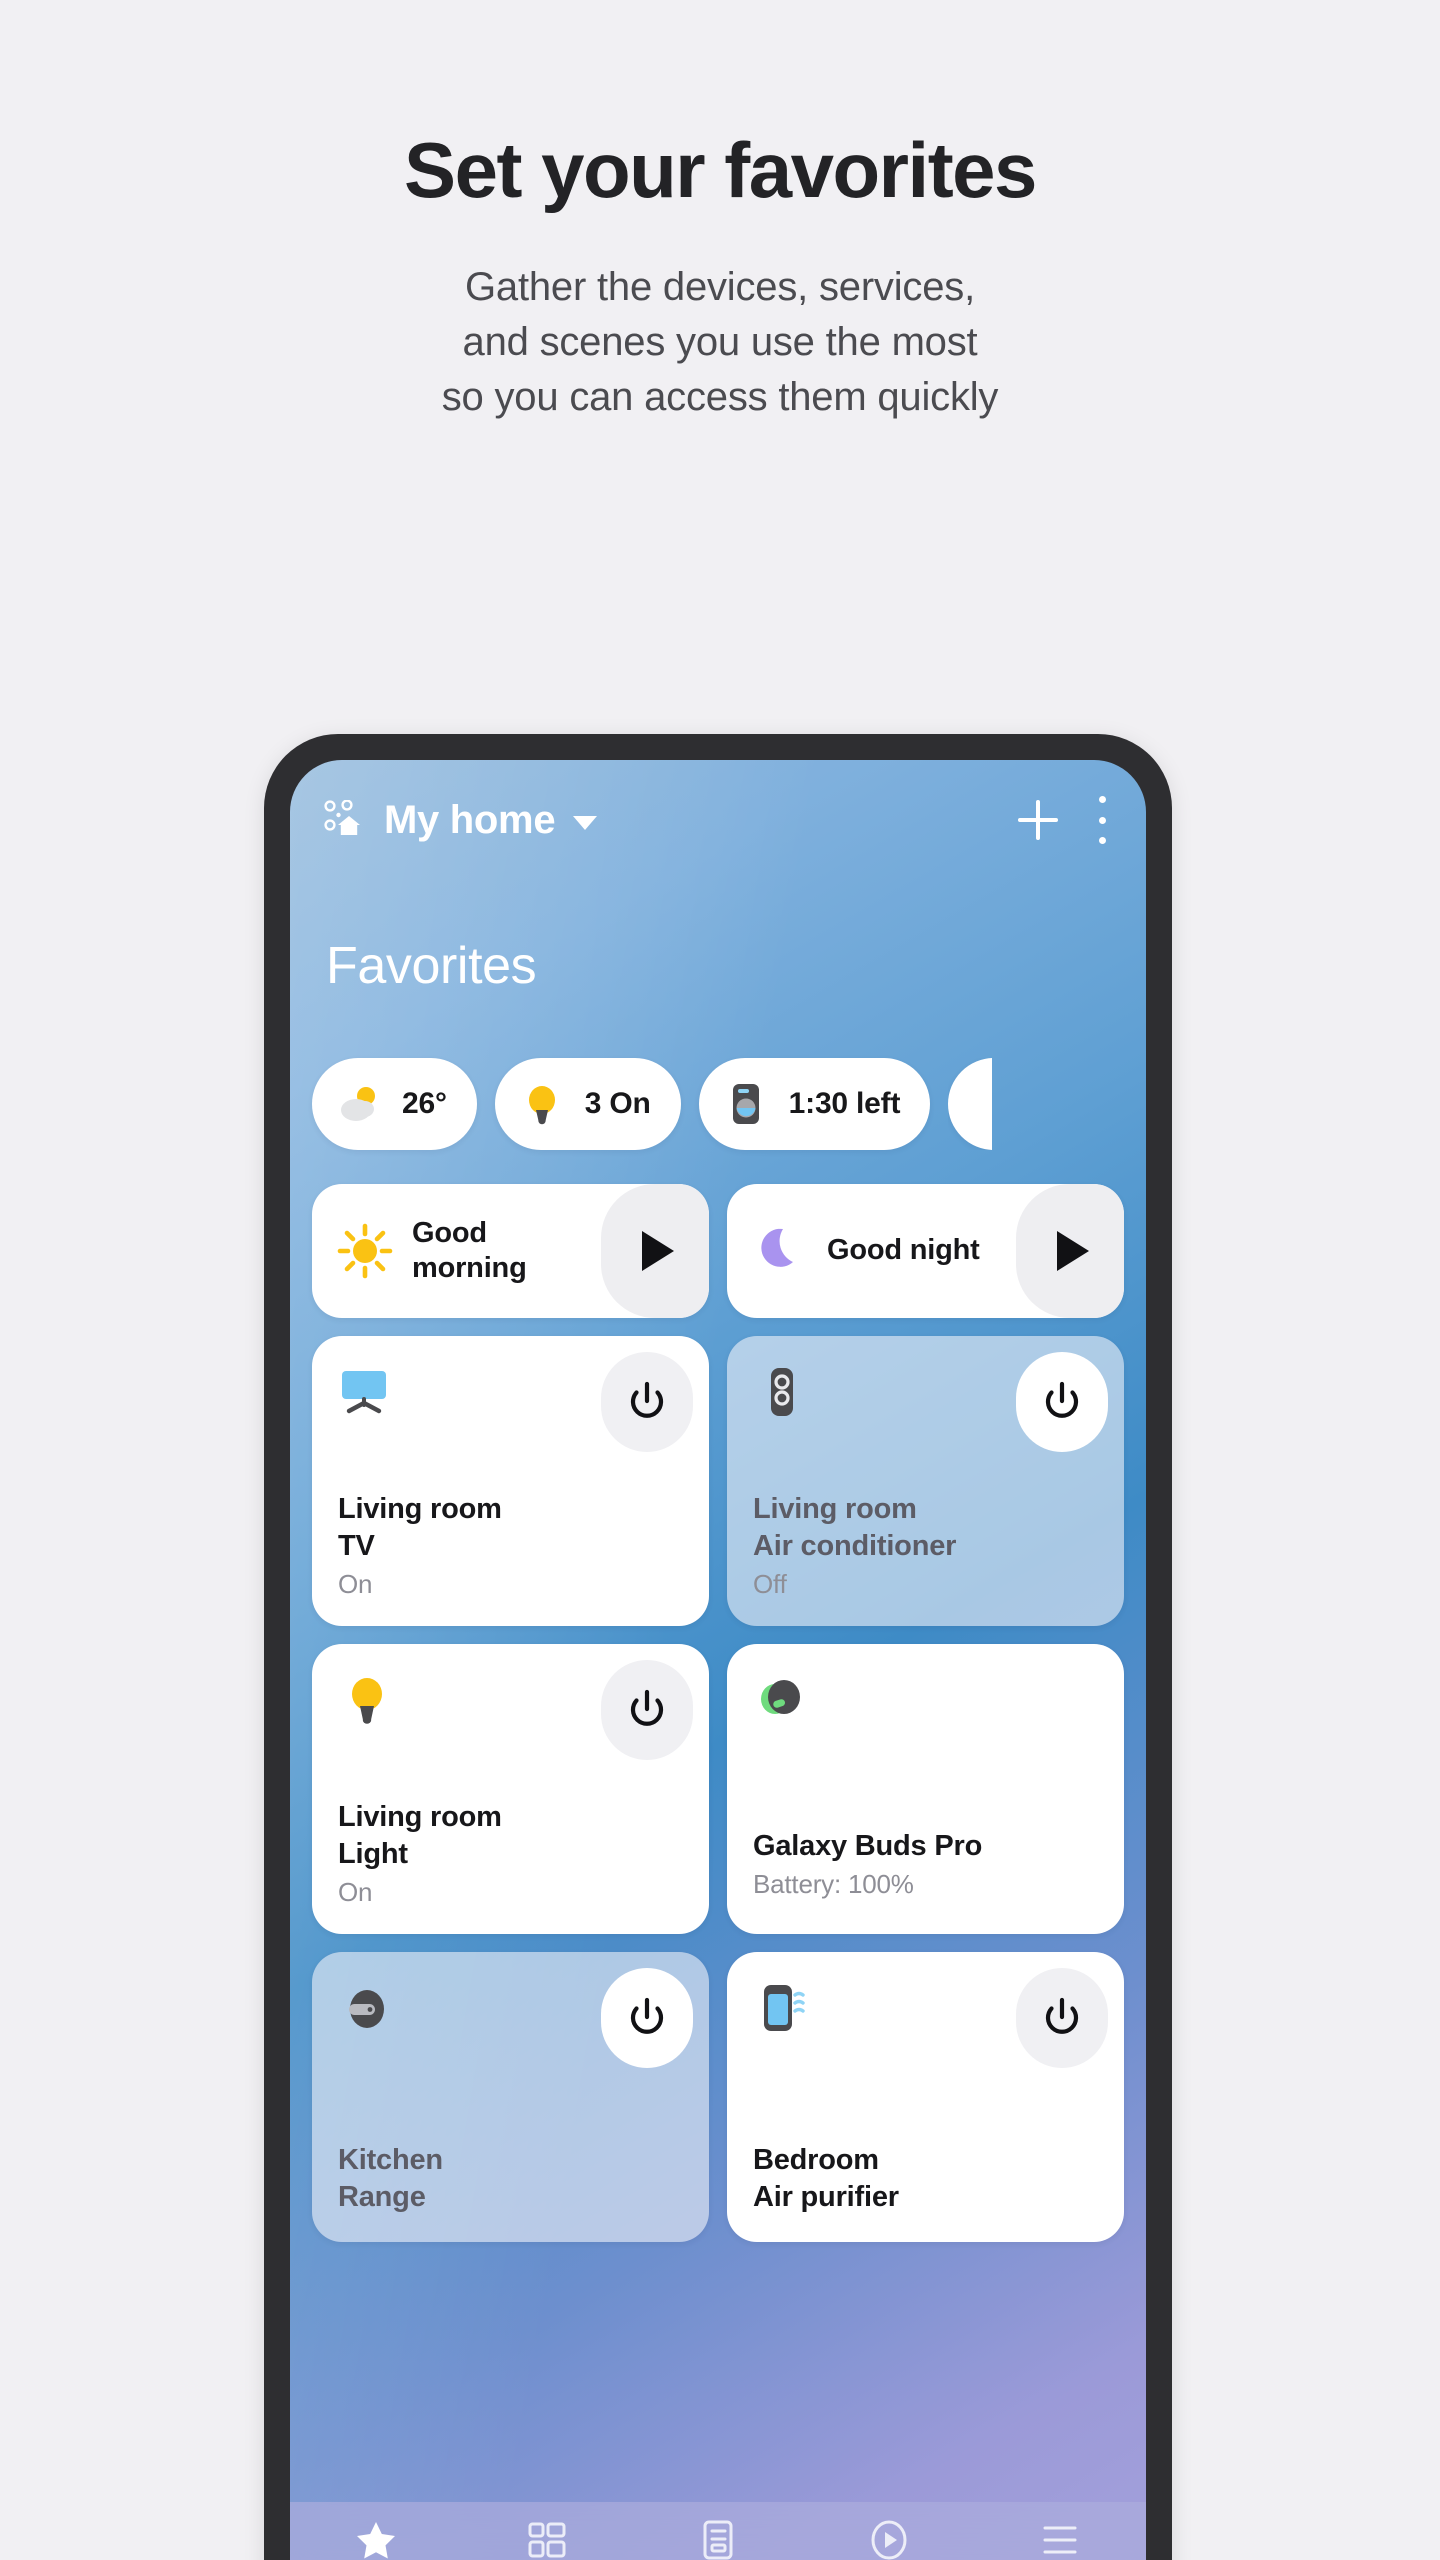 This screenshot has height=2560, width=1440. What do you see at coordinates (925, 2097) in the screenshot?
I see `device-card-air-purifier: Bedroom Air purifier` at bounding box center [925, 2097].